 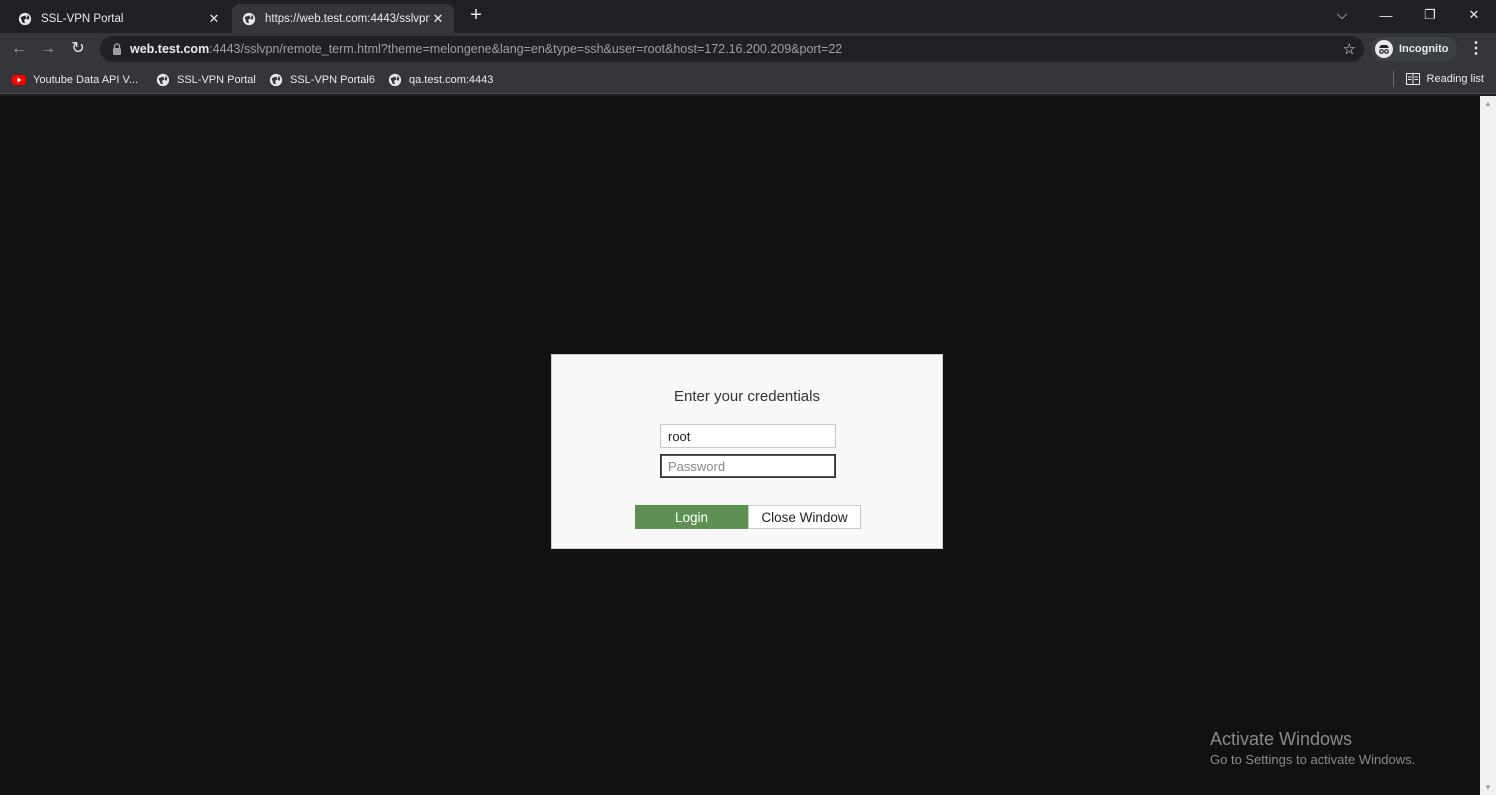 I want to click on tab-ssl-vpn-portal: SSL-VPN Portal ✕, so click(x=119, y=18).